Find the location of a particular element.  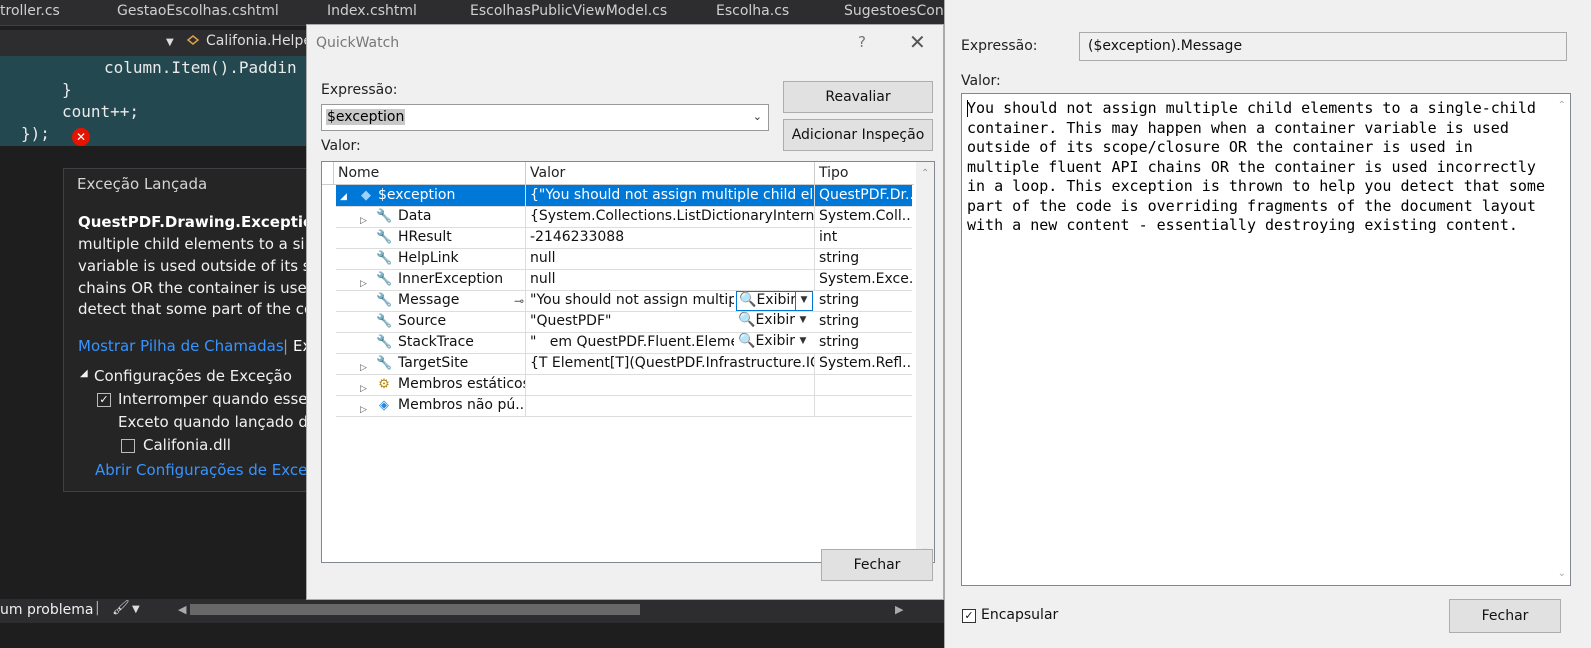

expression-combobox: $exception ⌄ is located at coordinates (545, 117).